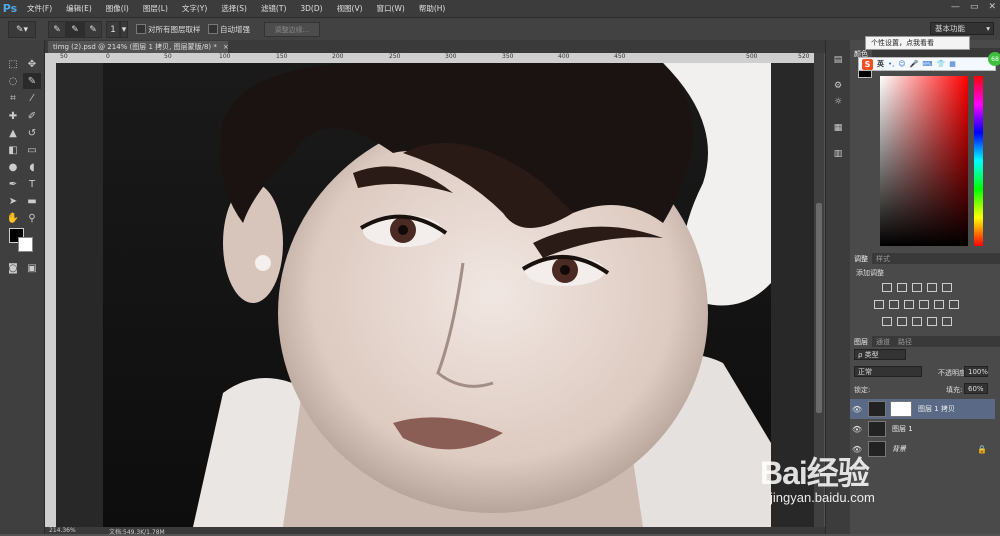 This screenshot has width=1000, height=536. What do you see at coordinates (62, 530) in the screenshot?
I see `zoom-readout: 214.36%` at bounding box center [62, 530].